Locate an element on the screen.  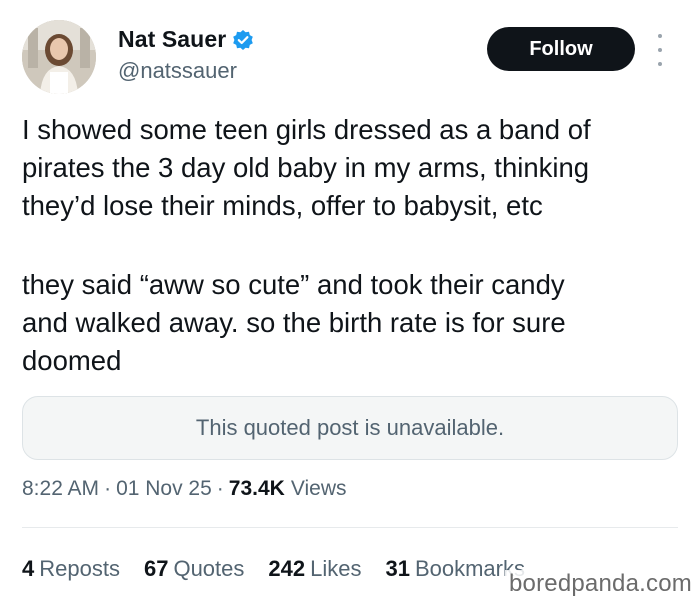
post-time: 8:22 AM is located at coordinates (60, 489).